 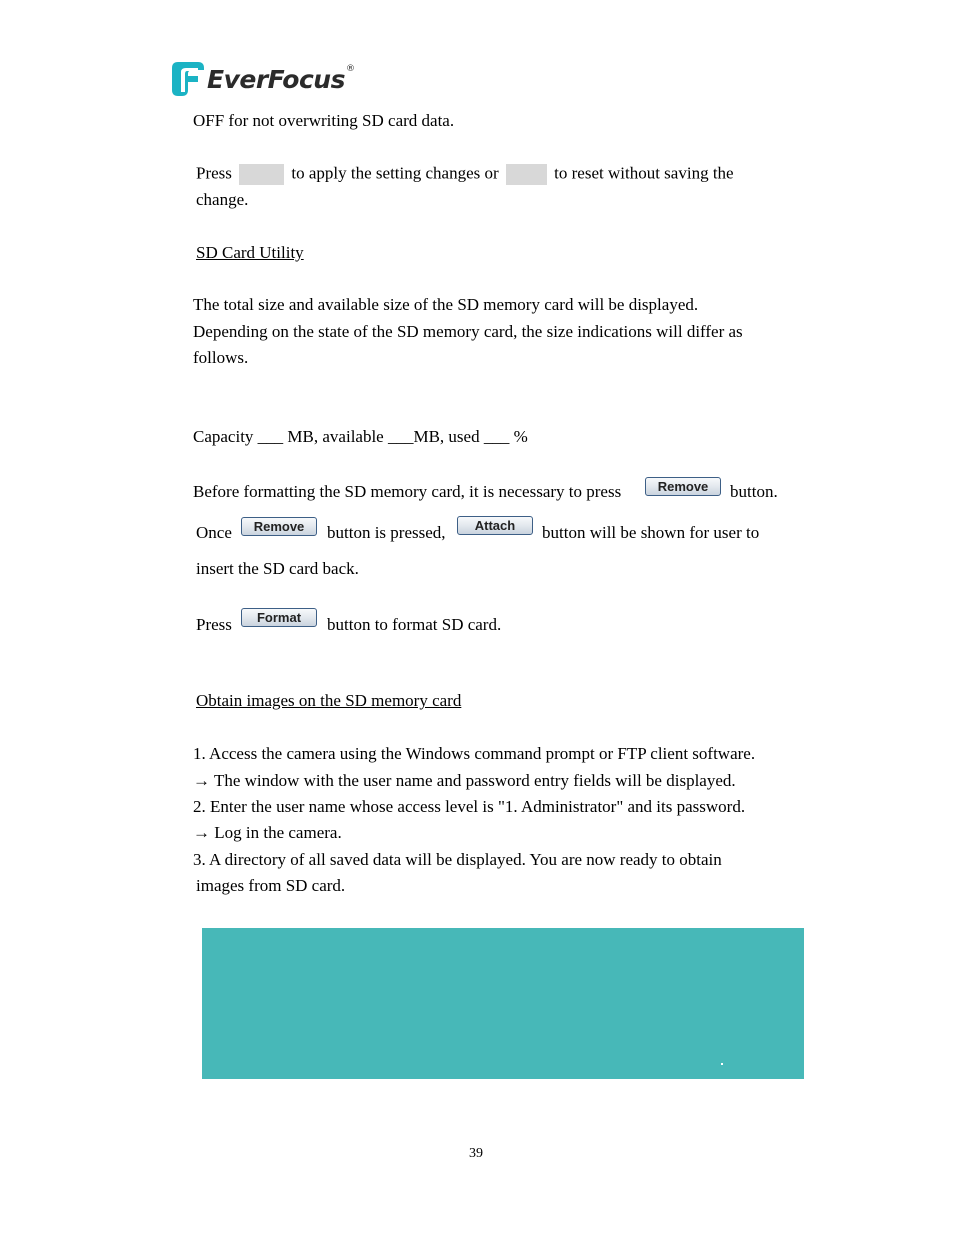 I want to click on insert-back-text: insert the SD card back., so click(x=277, y=568).